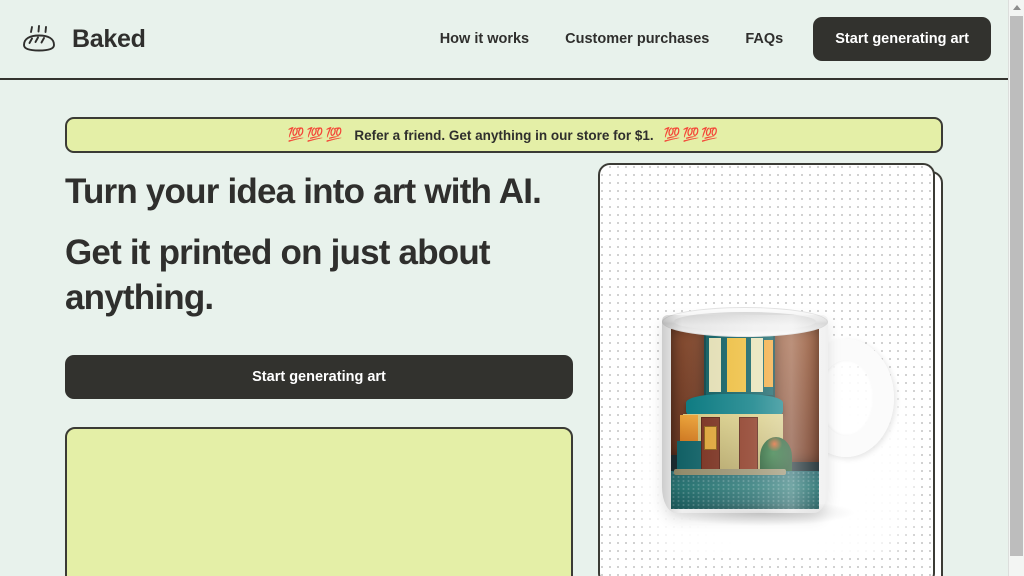 The height and width of the screenshot is (576, 1024). I want to click on artwork-window-pane-right, so click(756, 365).